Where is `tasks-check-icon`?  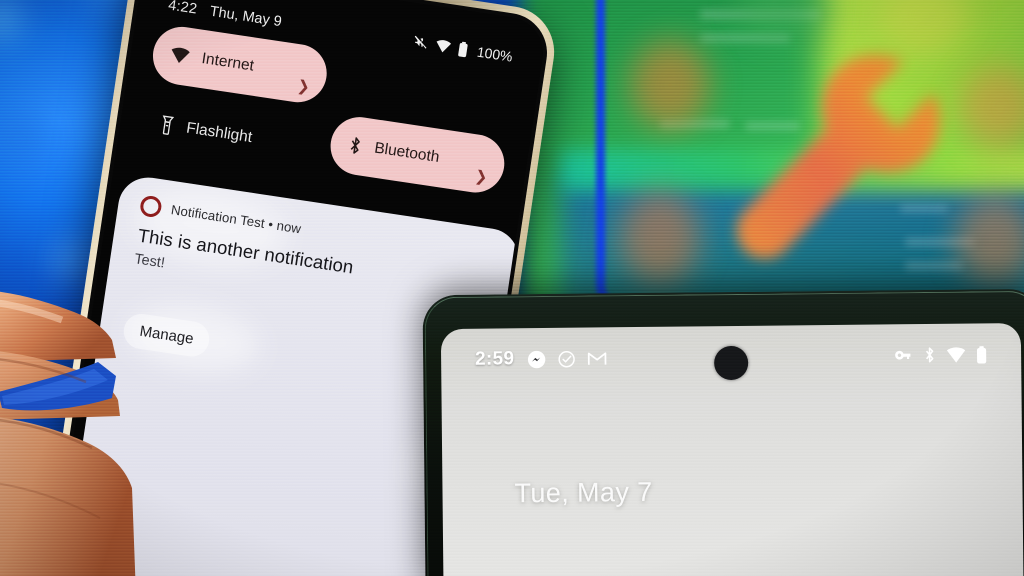
tasks-check-icon is located at coordinates (566, 358).